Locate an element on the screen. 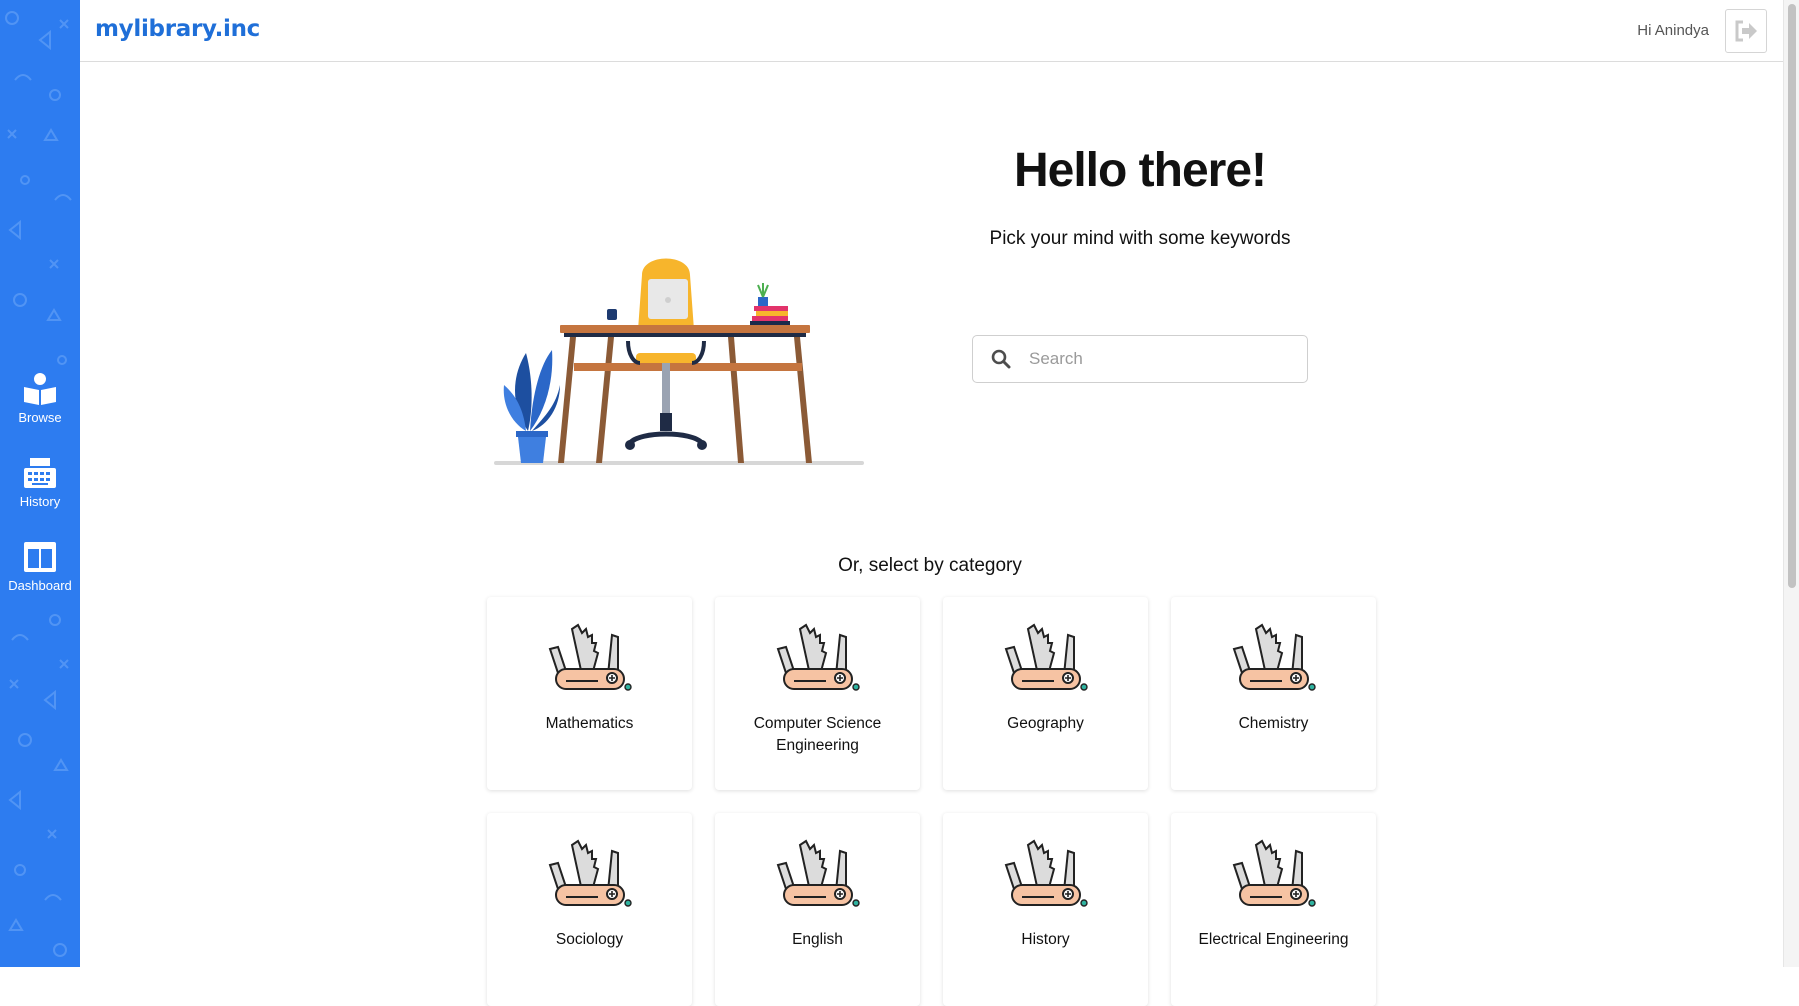 The height and width of the screenshot is (1006, 1799). page-title: Hello there! is located at coordinates (1140, 170).